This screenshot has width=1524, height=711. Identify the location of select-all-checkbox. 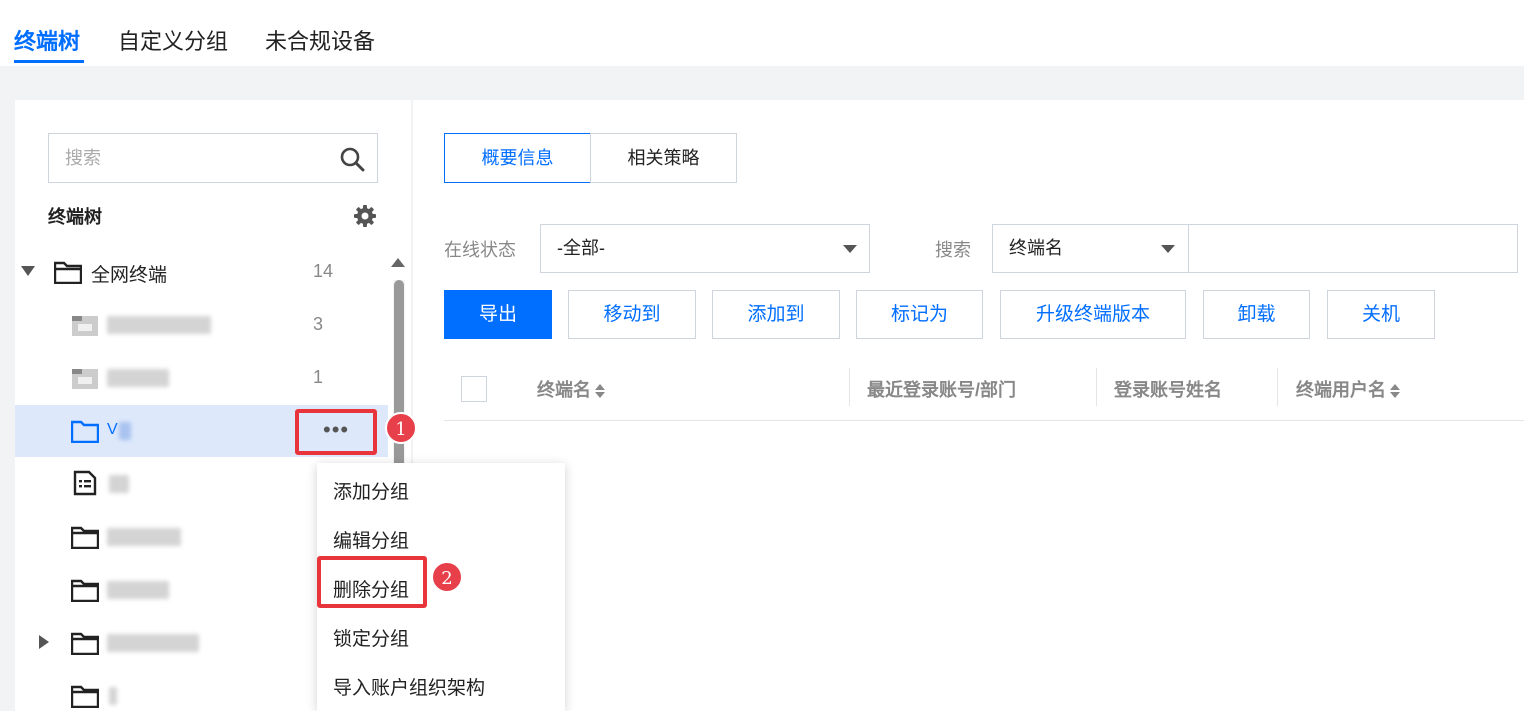
(474, 389).